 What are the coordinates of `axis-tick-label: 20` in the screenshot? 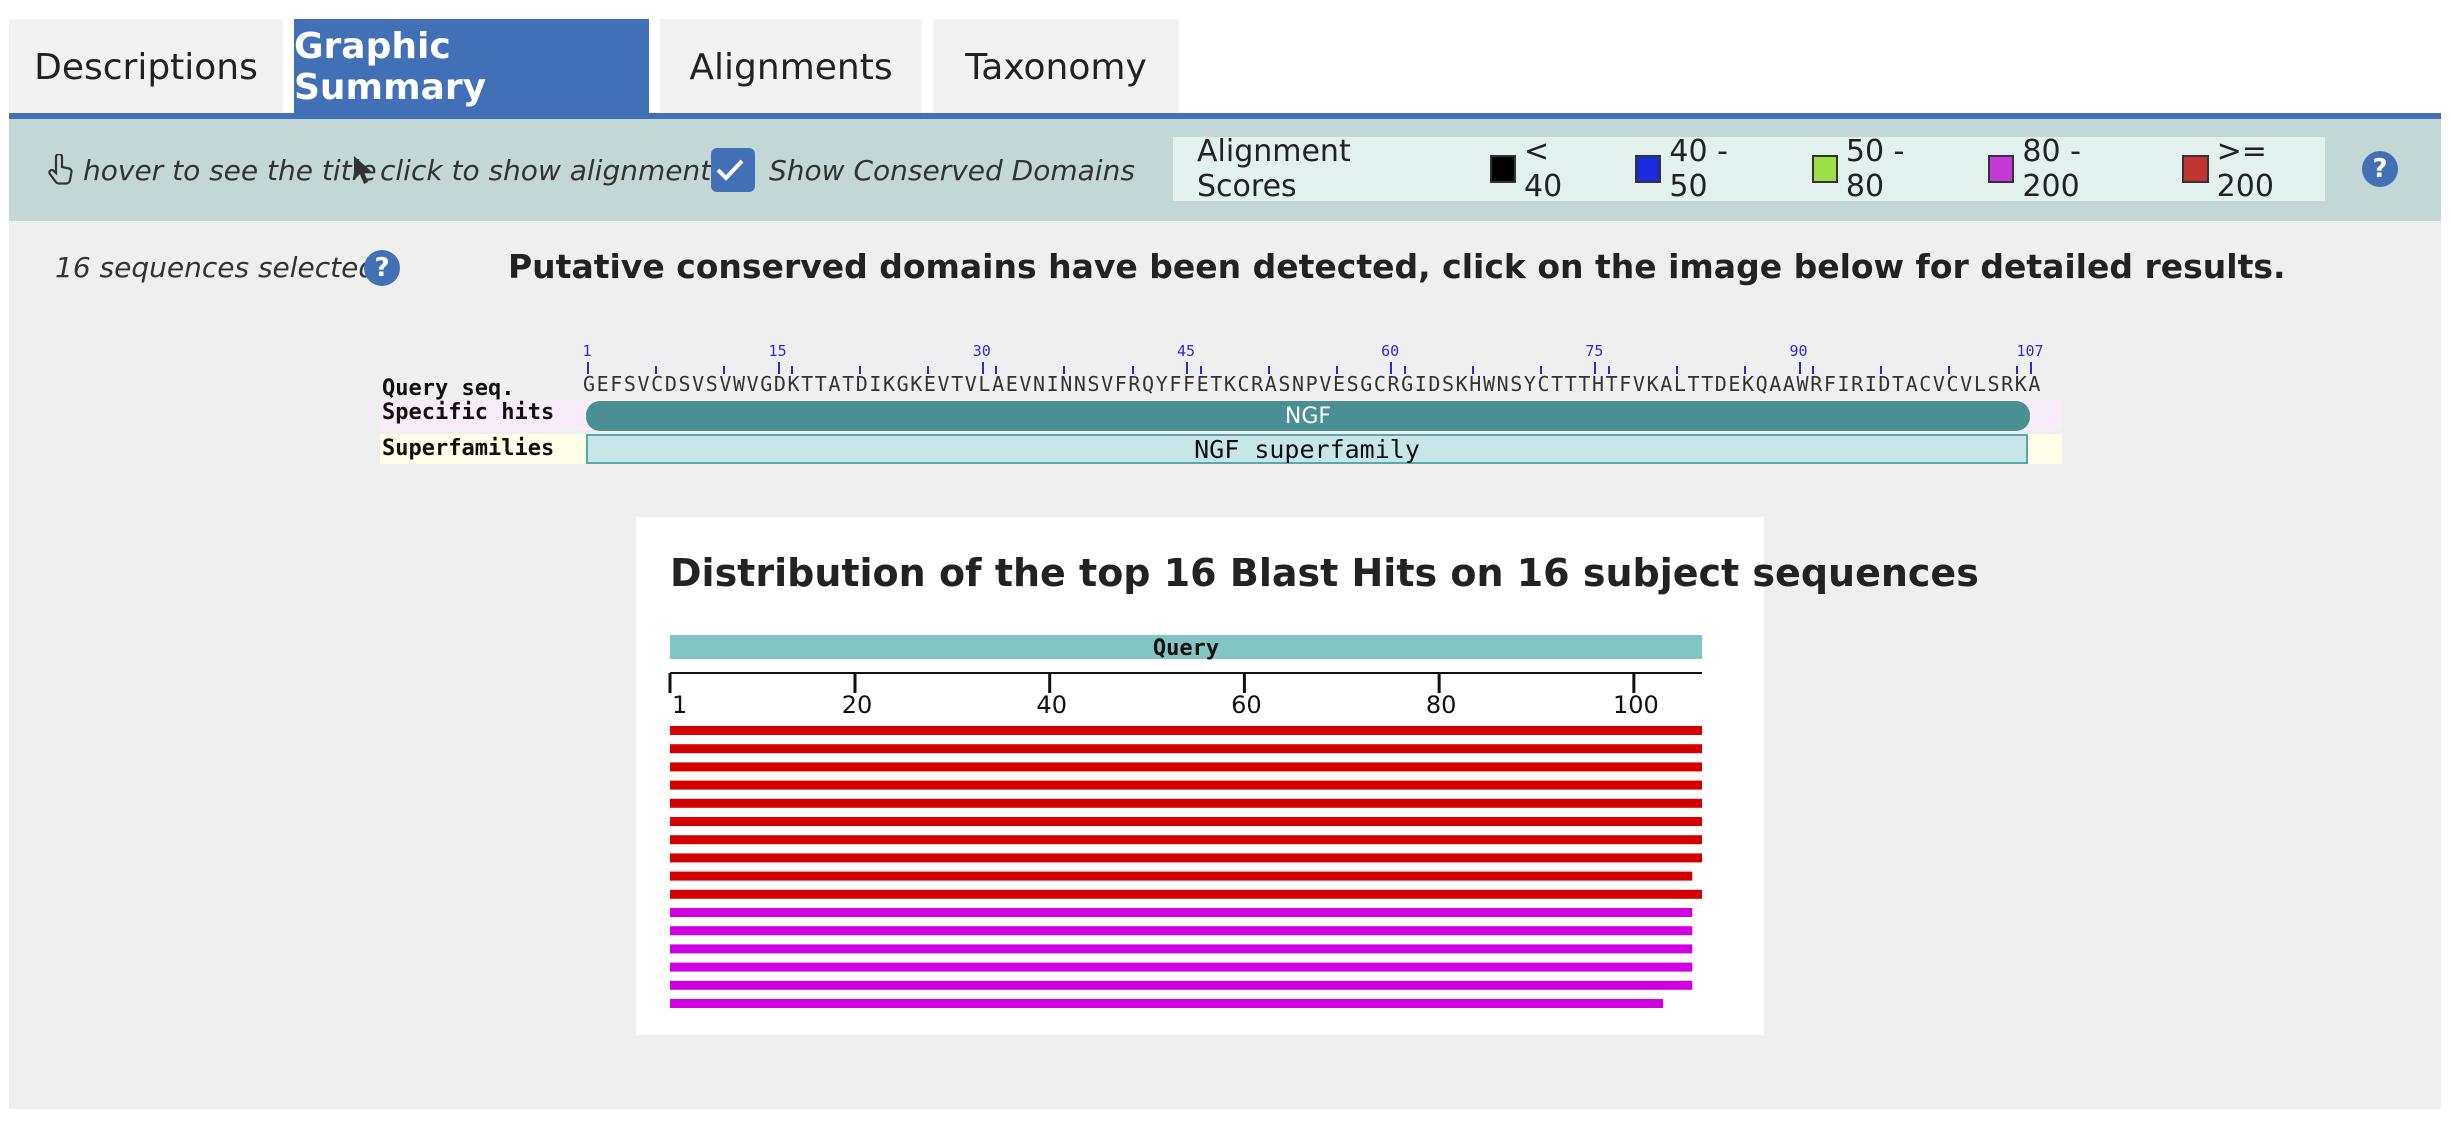 It's located at (857, 705).